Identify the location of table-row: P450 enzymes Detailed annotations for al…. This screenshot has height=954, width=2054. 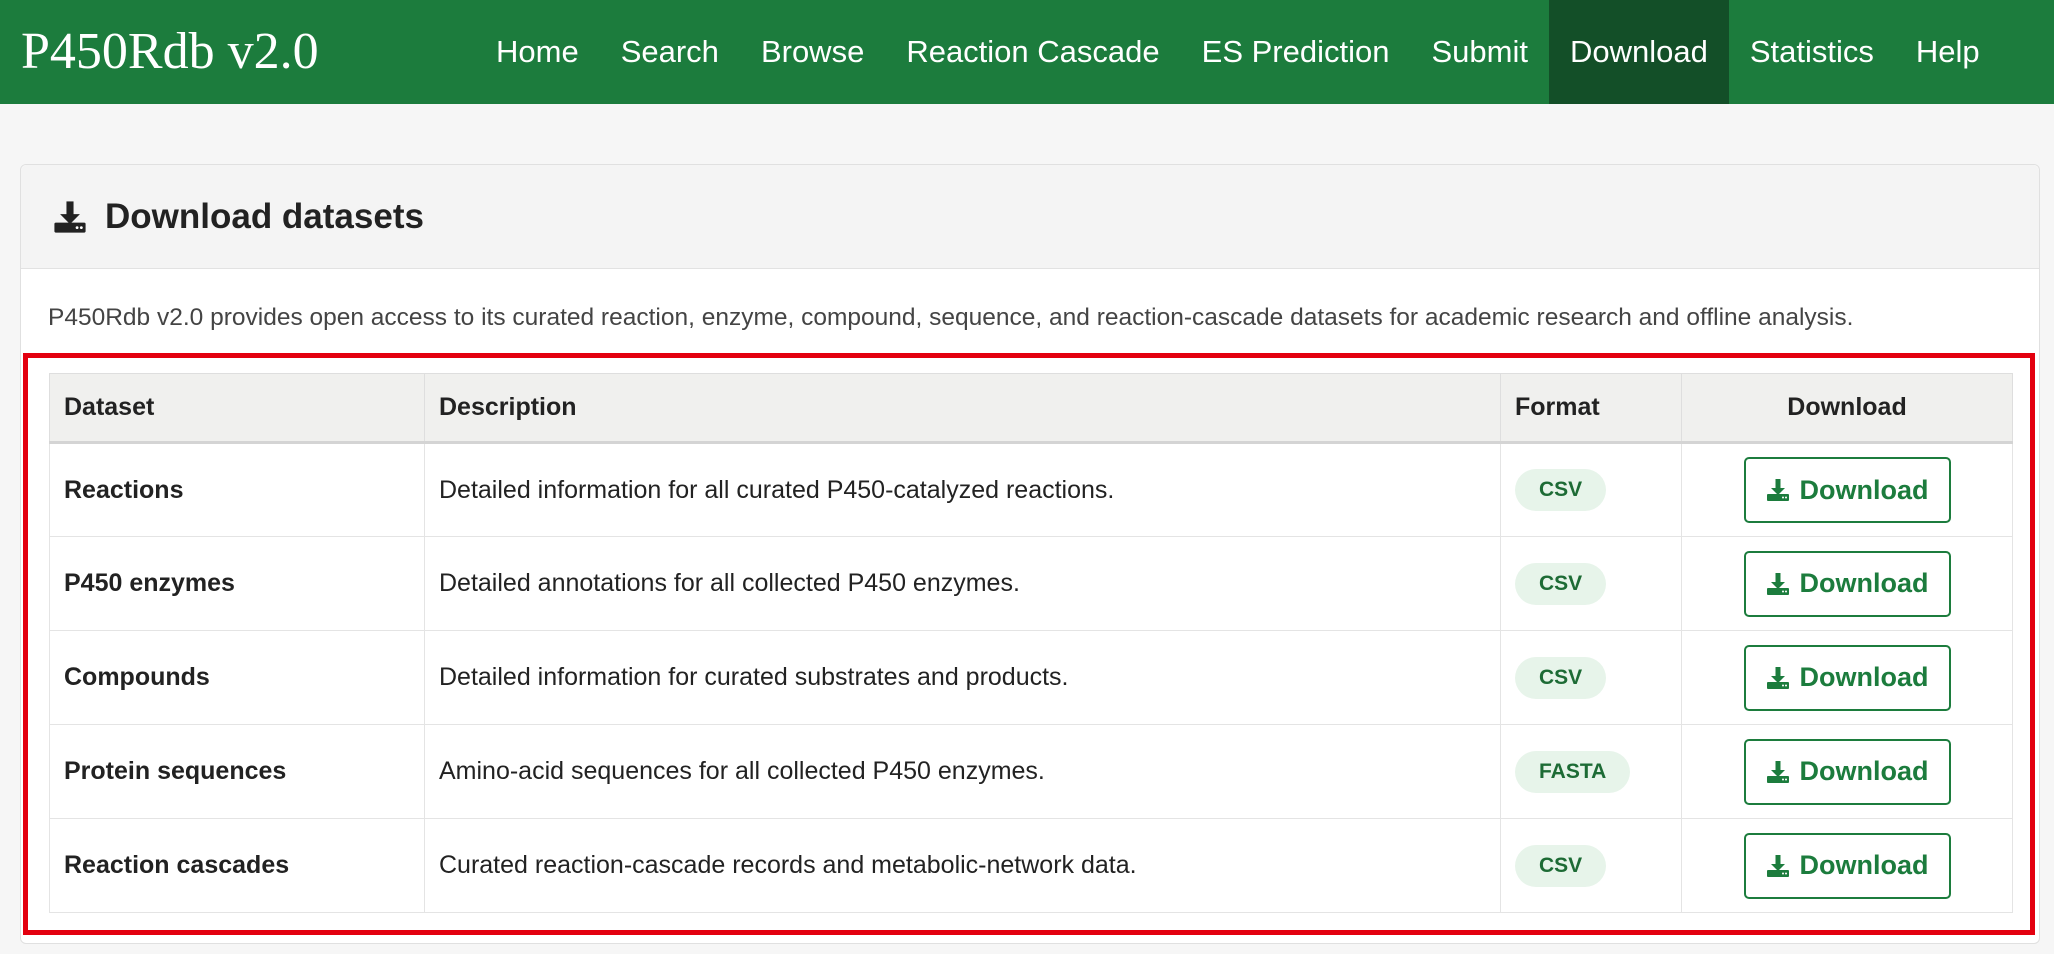
(1031, 583).